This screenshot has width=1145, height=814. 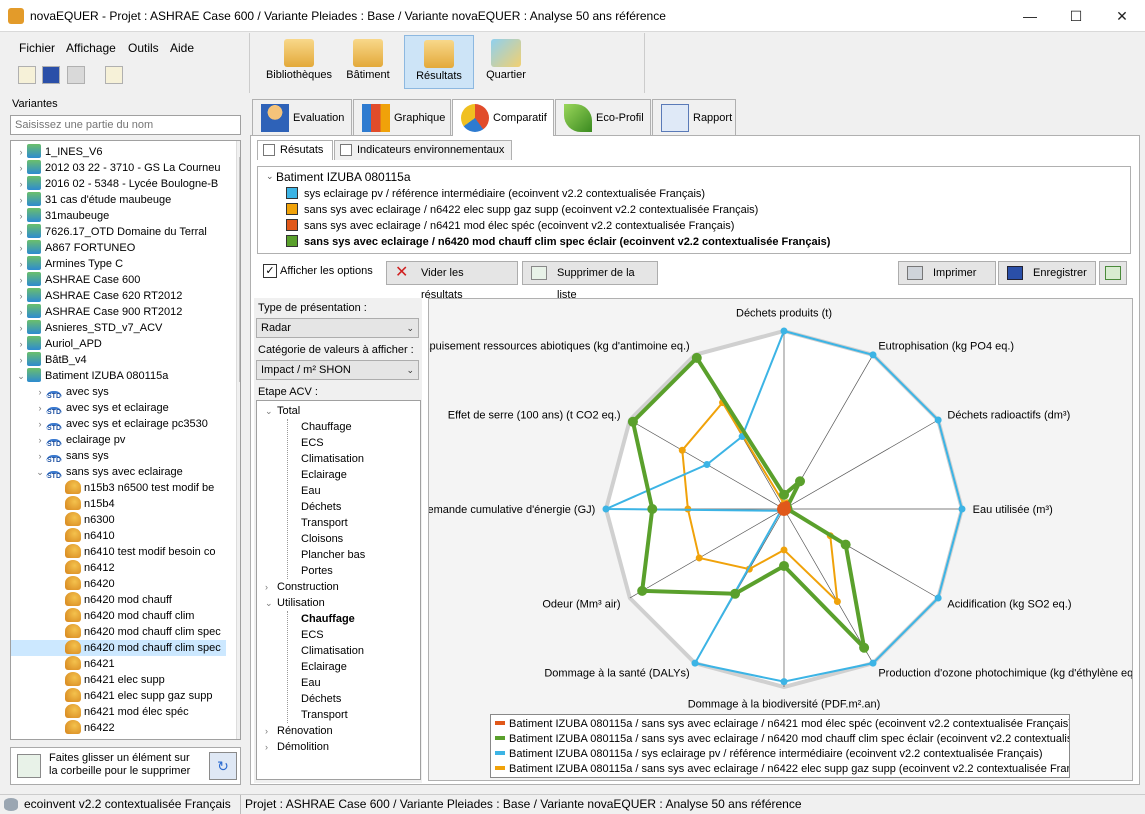 What do you see at coordinates (118, 168) in the screenshot?
I see `tree-item: › 2012 03 22 - 3710 - GS La Courneu` at bounding box center [118, 168].